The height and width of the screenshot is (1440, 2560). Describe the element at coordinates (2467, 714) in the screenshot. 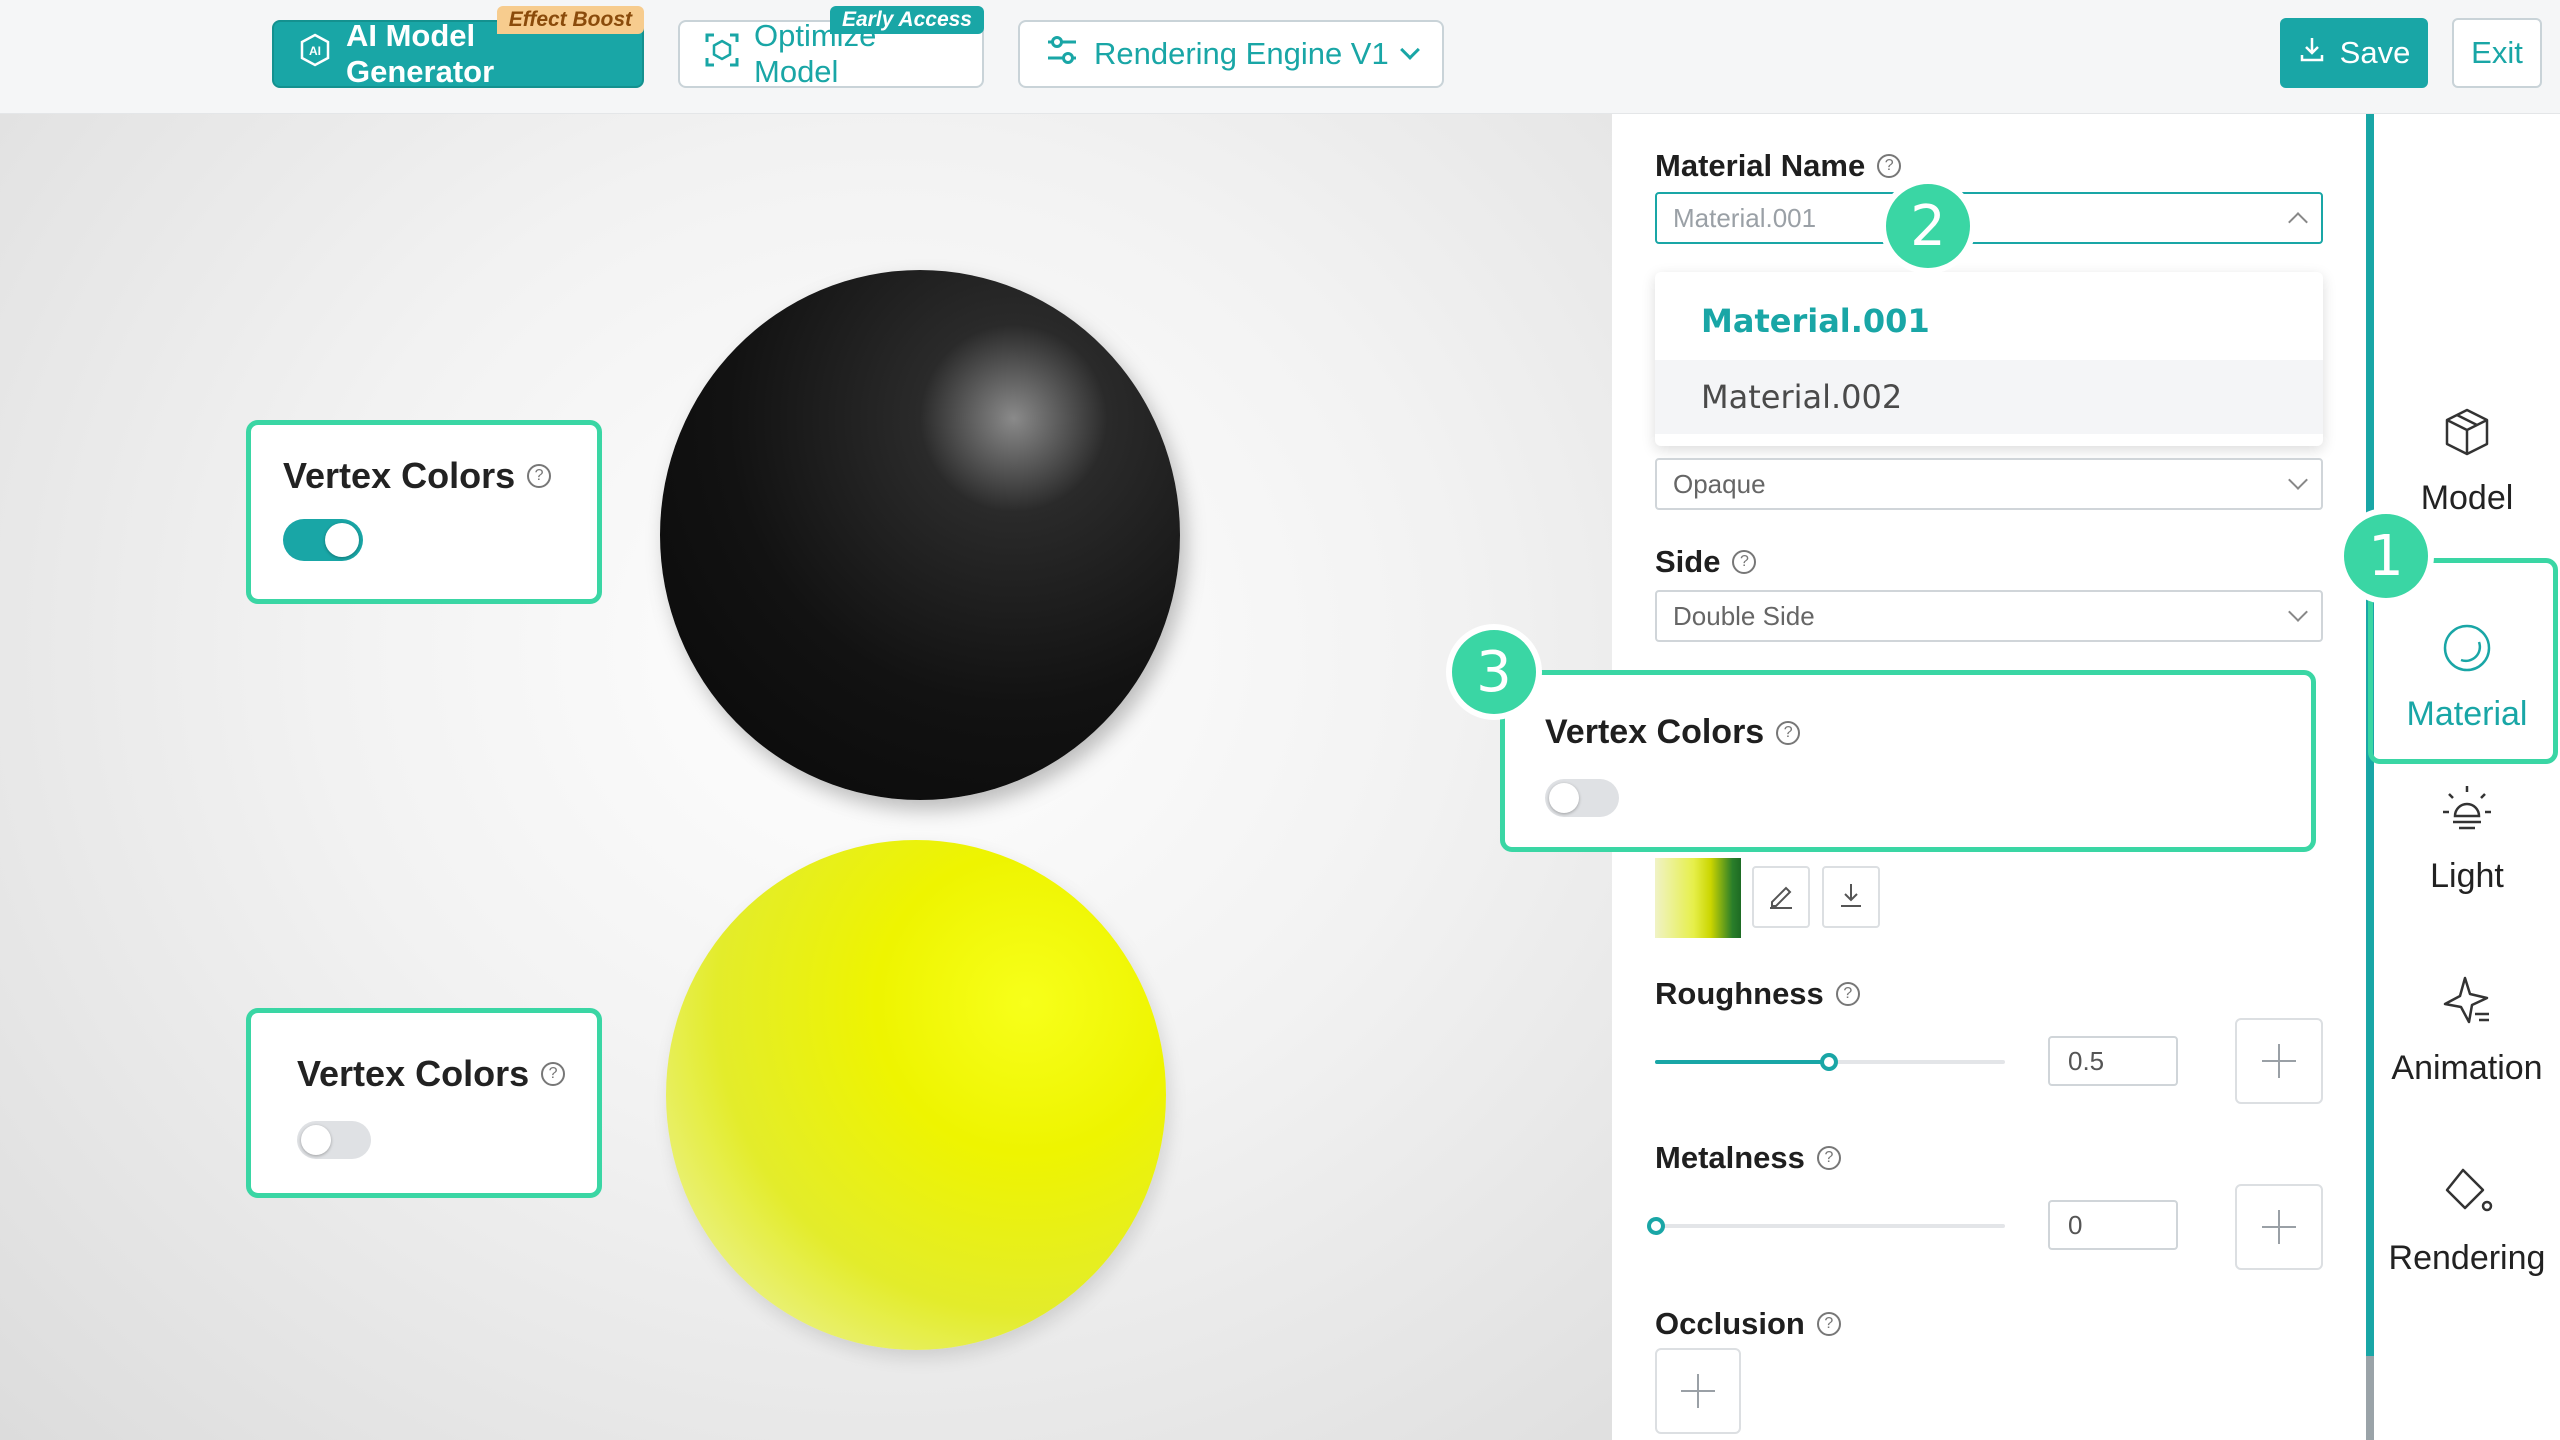

I see `sidebar-item-label: Material` at that location.